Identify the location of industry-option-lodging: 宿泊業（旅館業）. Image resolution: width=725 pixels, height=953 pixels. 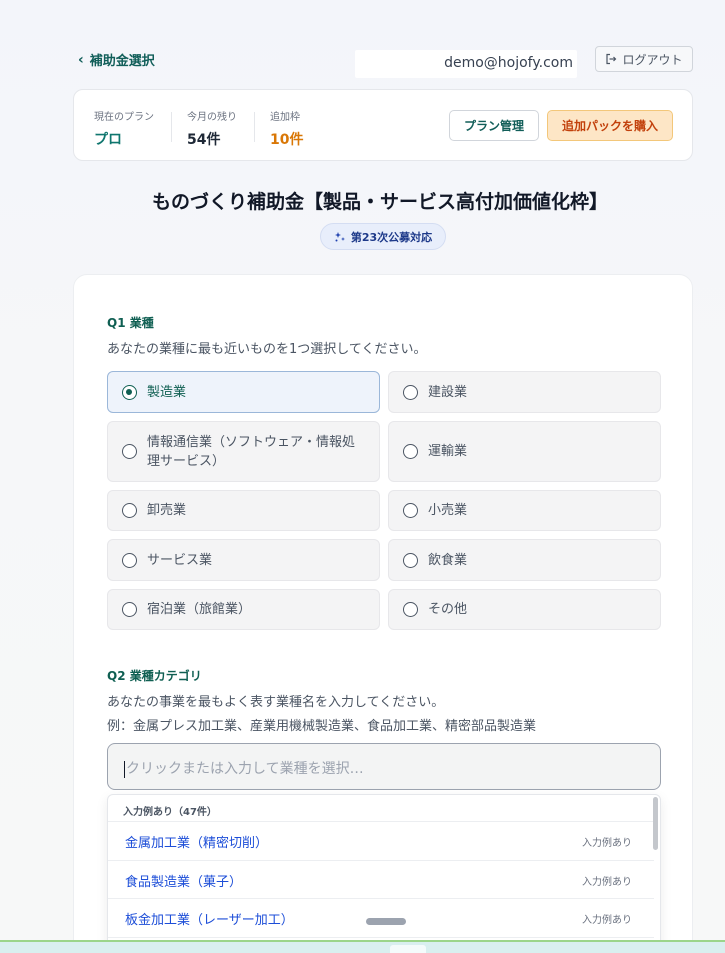
(243, 609).